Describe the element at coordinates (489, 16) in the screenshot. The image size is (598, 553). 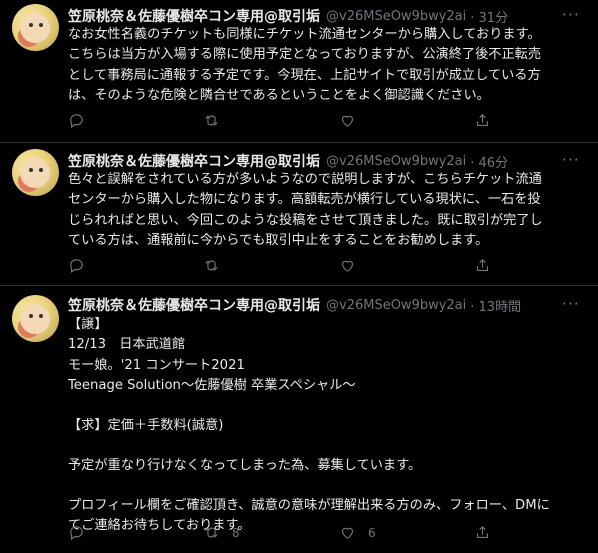
I see `timestamp: · 31分` at that location.